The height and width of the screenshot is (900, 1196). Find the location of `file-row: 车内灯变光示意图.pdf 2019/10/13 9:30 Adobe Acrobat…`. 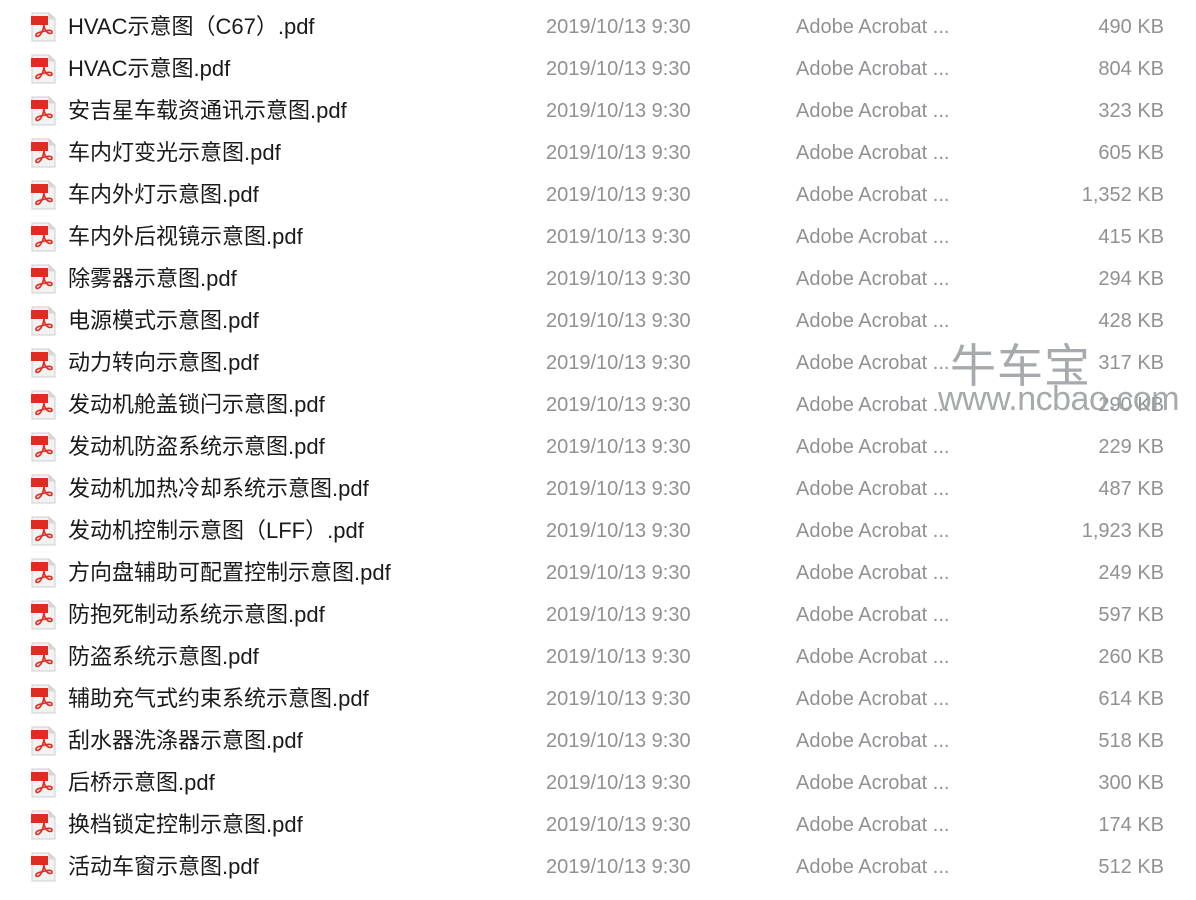

file-row: 车内灯变光示意图.pdf 2019/10/13 9:30 Adobe Acrobat… is located at coordinates (598, 153).